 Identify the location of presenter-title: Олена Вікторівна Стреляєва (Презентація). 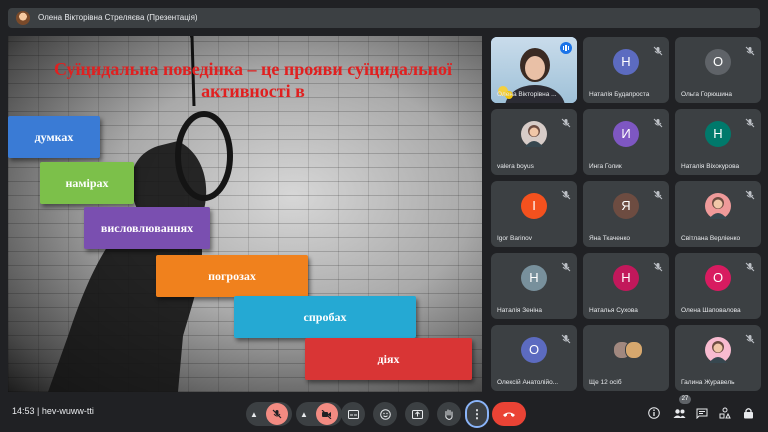
(118, 17).